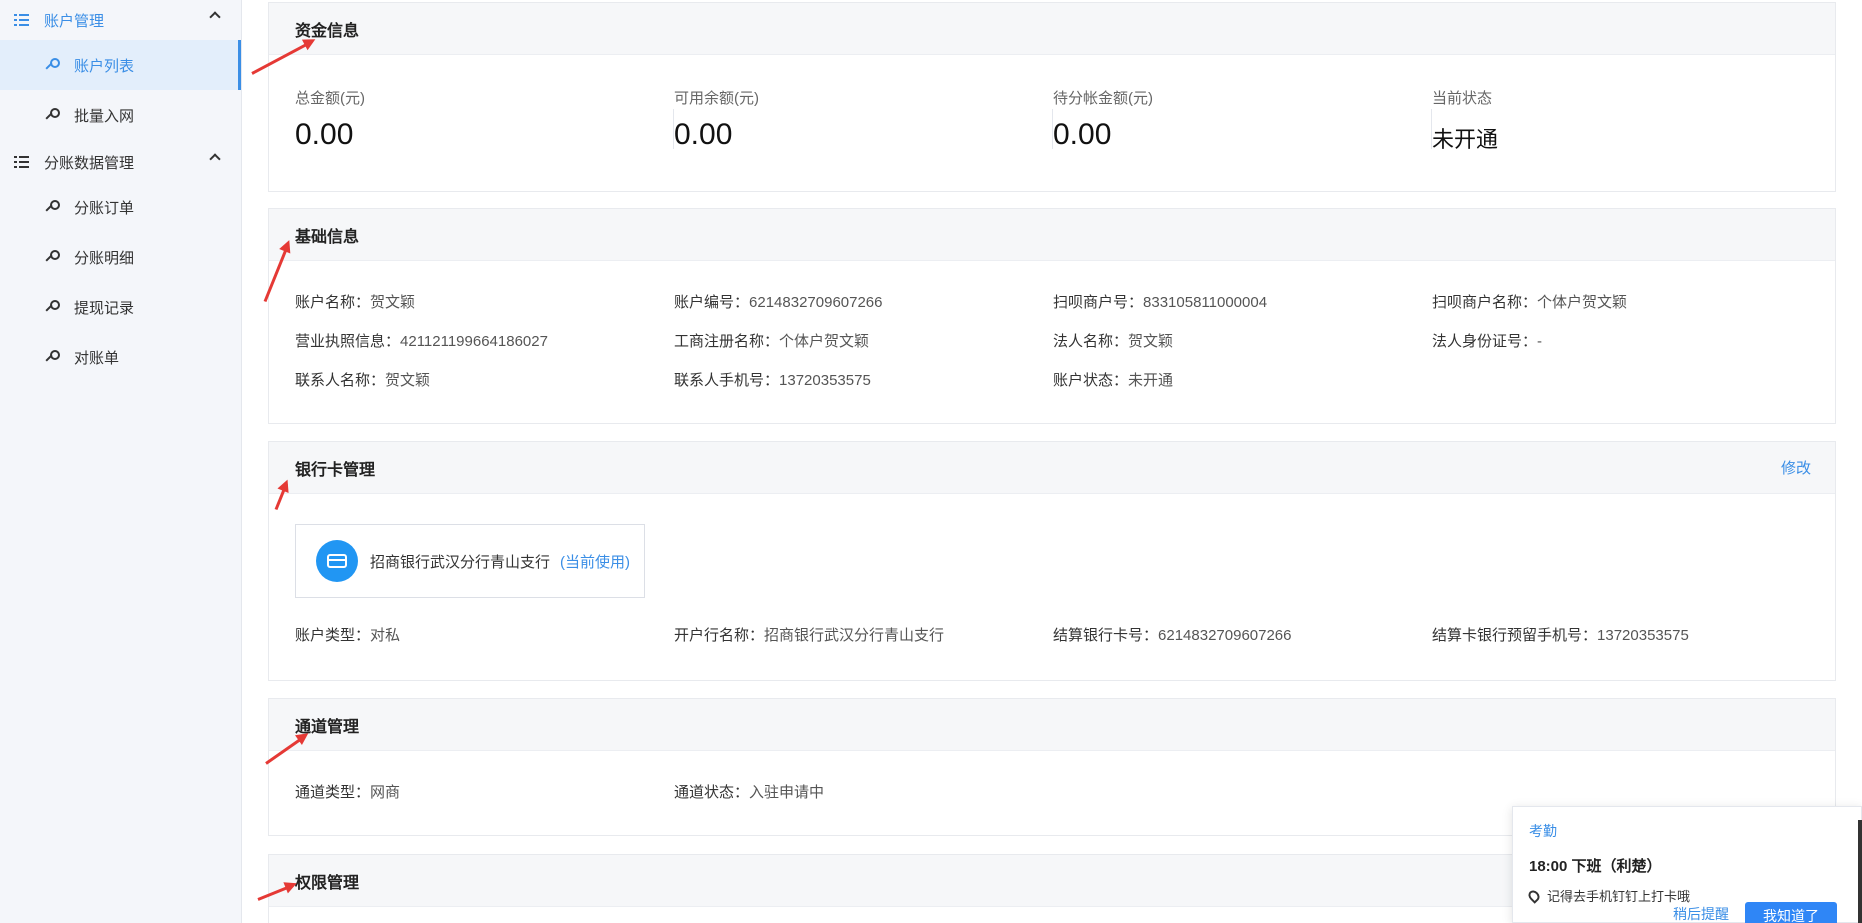 Image resolution: width=1862 pixels, height=923 pixels. I want to click on info-key: 结算银行卡号：, so click(1106, 635).